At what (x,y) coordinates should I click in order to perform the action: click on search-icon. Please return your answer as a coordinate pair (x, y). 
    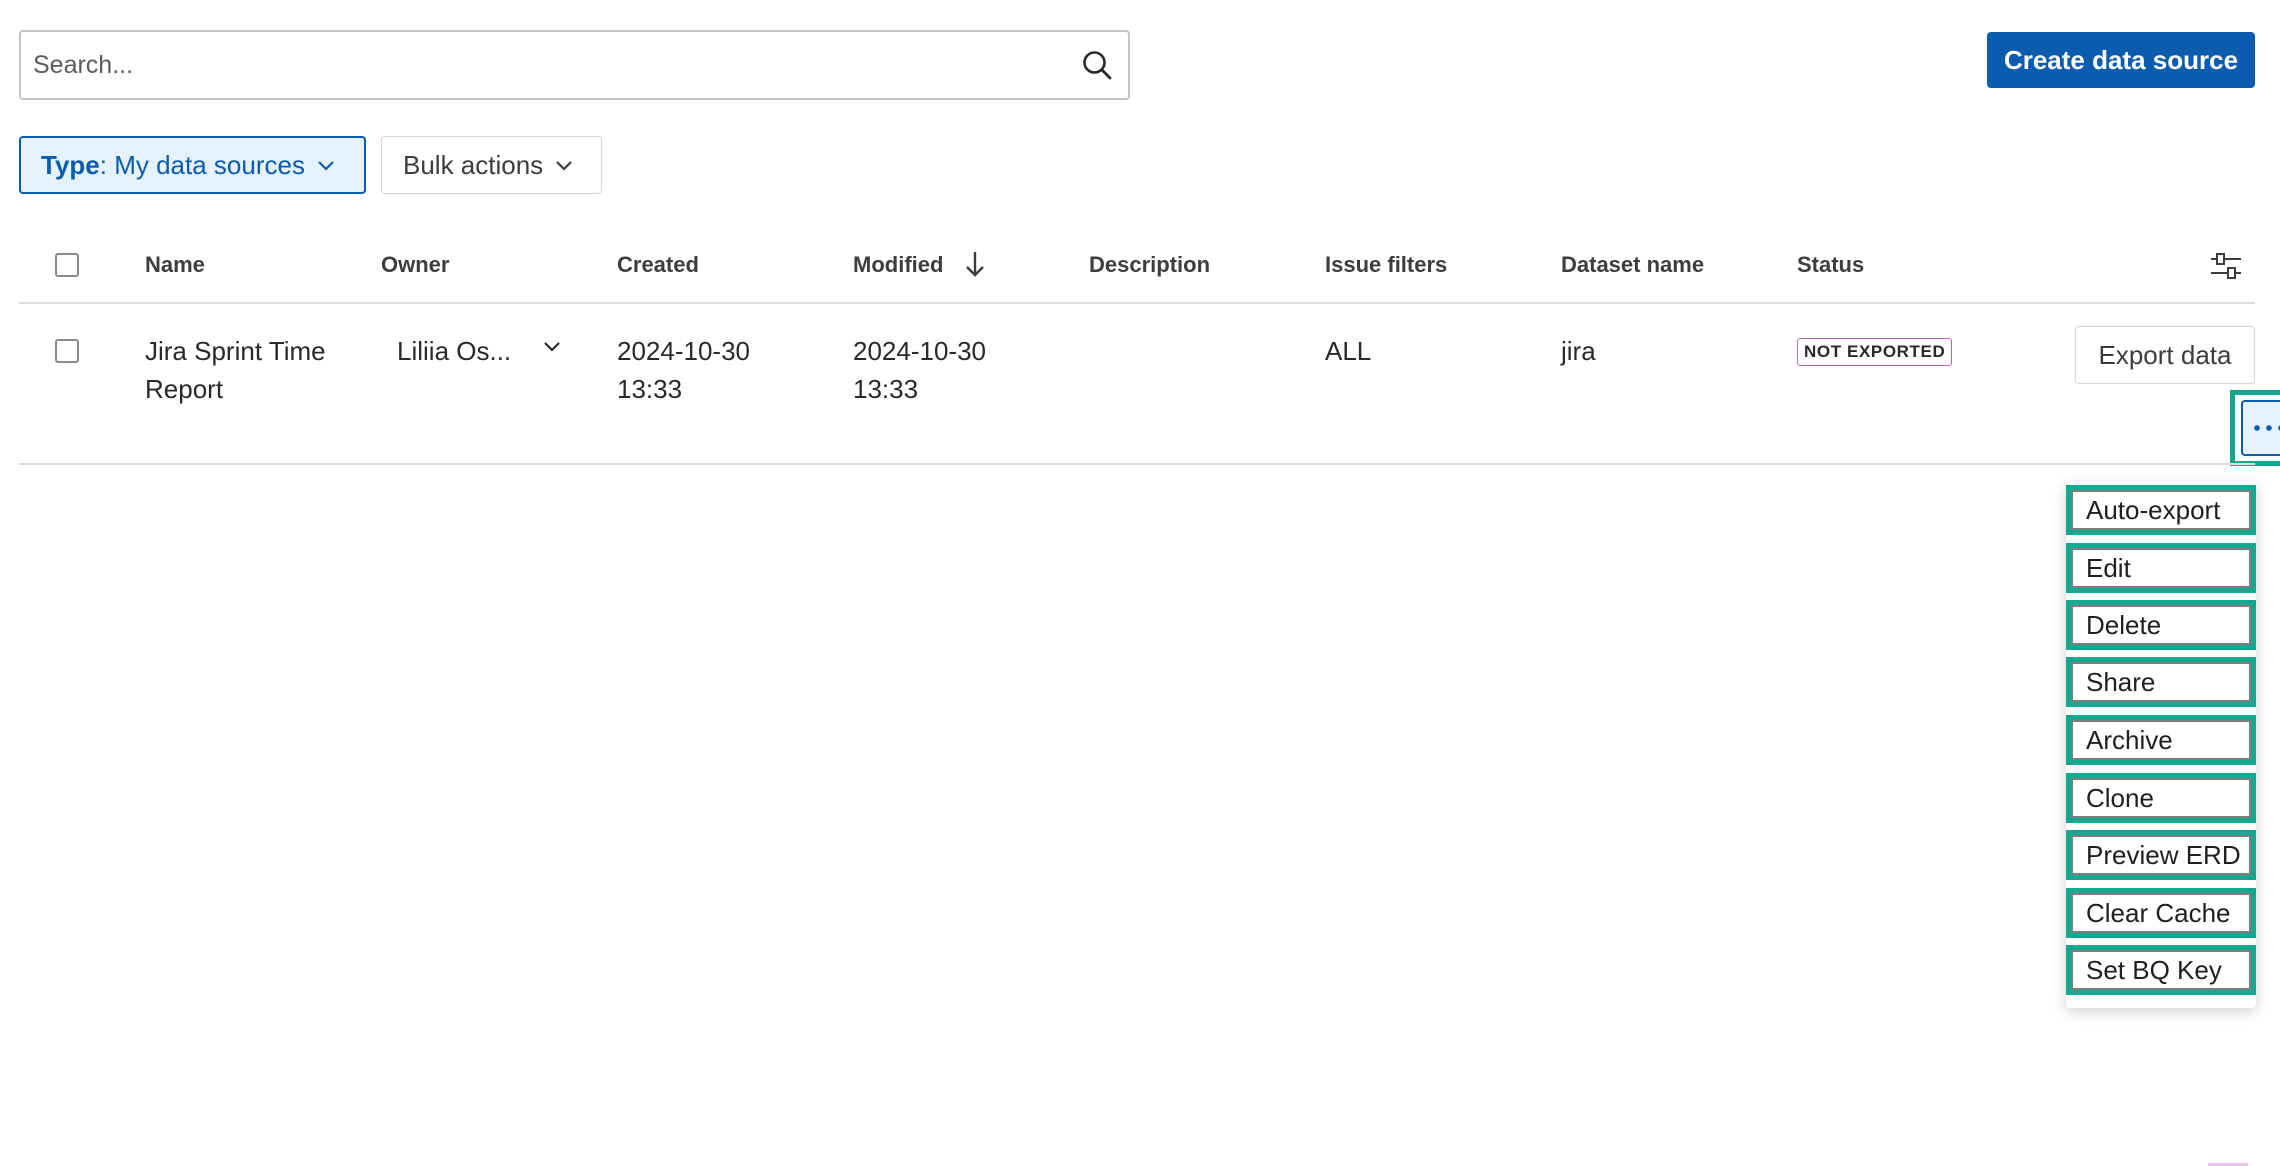
    Looking at the image, I should click on (1097, 65).